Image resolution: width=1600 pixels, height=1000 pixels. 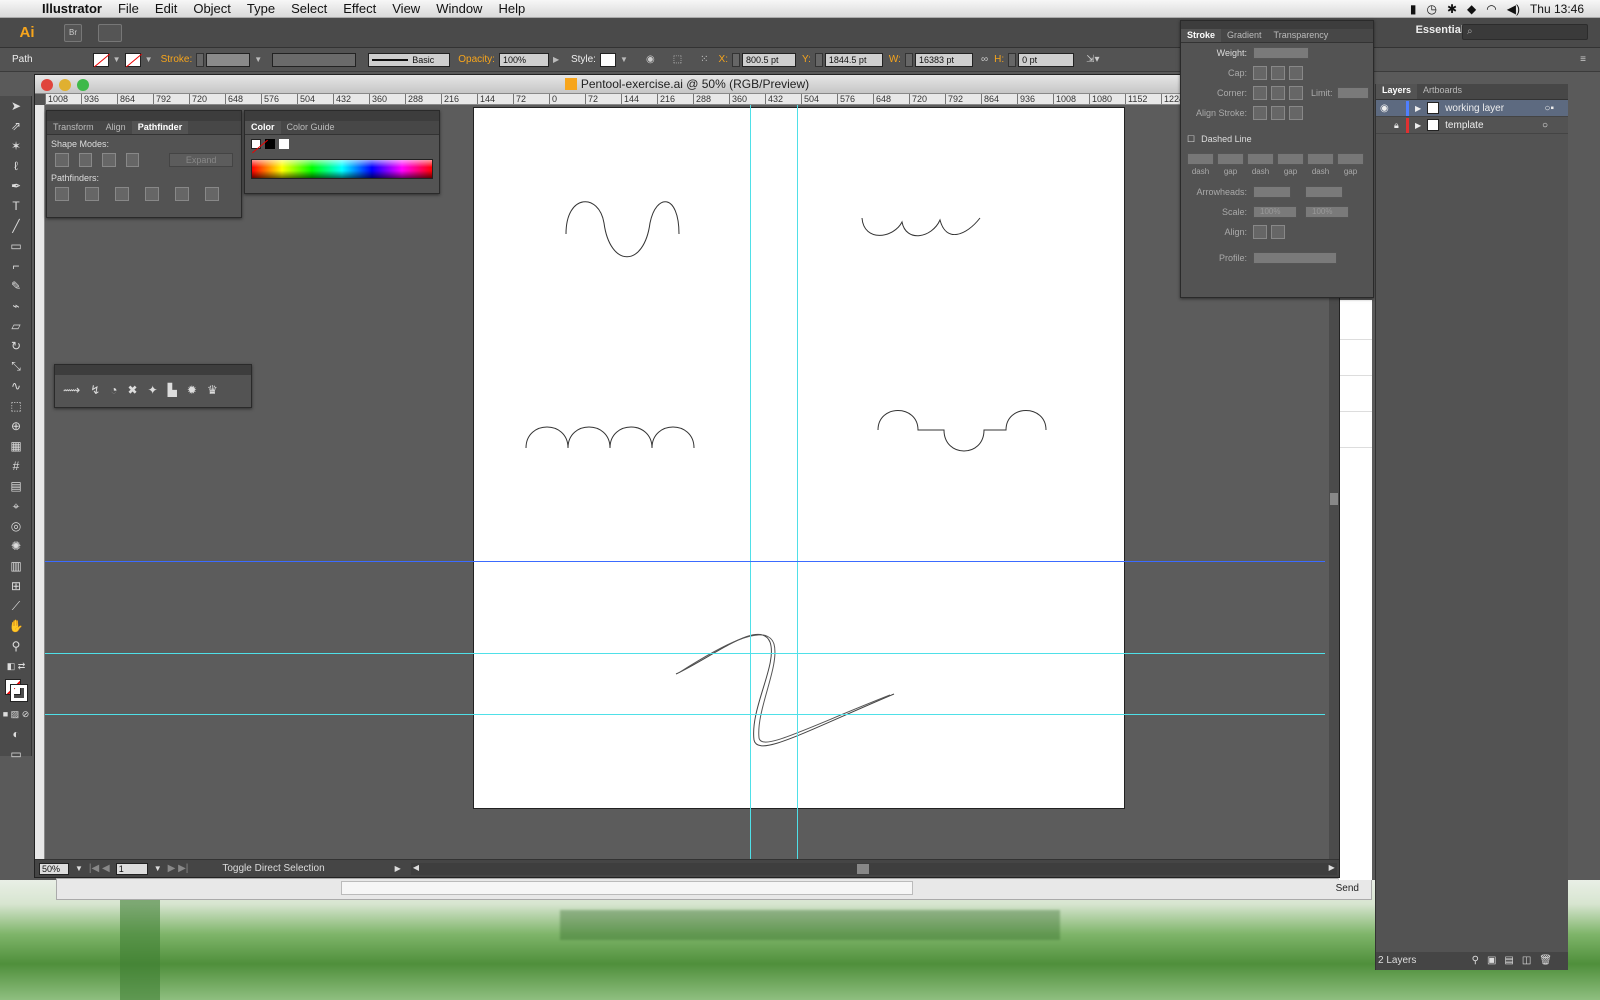 What do you see at coordinates (212, 390) in the screenshot?
I see `wrinkle-icon: ♛` at bounding box center [212, 390].